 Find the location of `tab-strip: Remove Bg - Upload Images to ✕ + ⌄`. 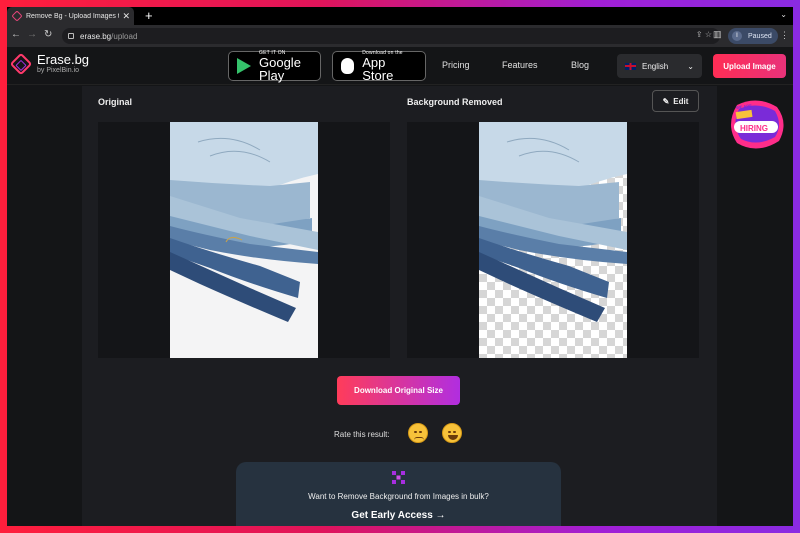

tab-strip: Remove Bg - Upload Images to ✕ + ⌄ is located at coordinates (400, 16).